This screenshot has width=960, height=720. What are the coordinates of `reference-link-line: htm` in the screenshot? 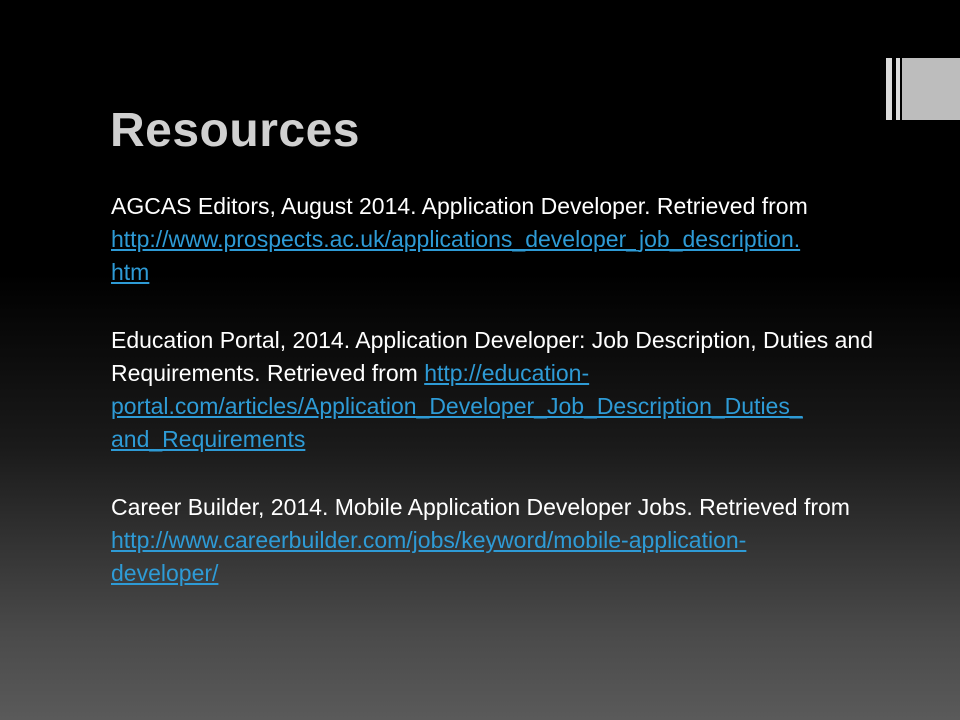 It's located at (130, 272).